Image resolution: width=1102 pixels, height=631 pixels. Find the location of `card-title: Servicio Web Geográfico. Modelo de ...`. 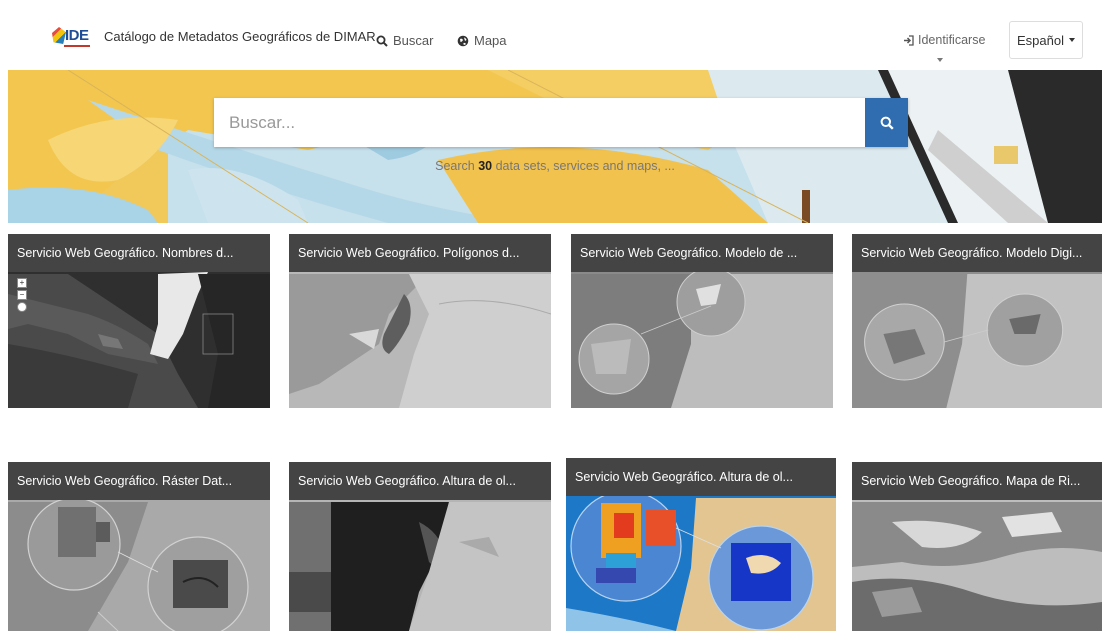

card-title: Servicio Web Geográfico. Modelo de ... is located at coordinates (702, 253).